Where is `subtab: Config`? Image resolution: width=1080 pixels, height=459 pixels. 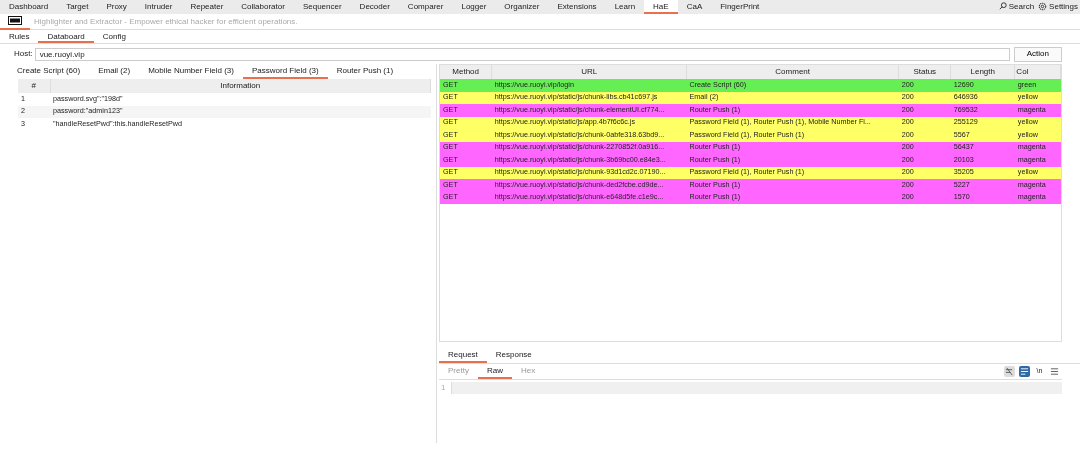
subtab: Config is located at coordinates (114, 36).